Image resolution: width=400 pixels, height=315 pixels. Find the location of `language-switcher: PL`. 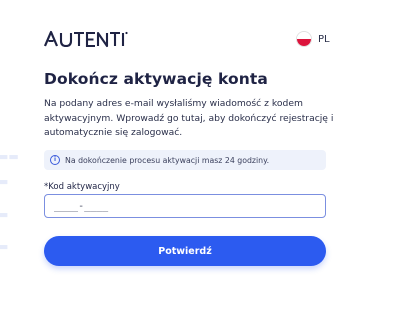

language-switcher: PL is located at coordinates (313, 39).